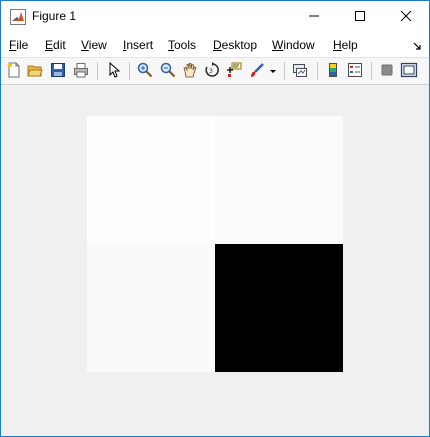 This screenshot has width=430, height=437. What do you see at coordinates (55, 45) in the screenshot?
I see `menu-edit: Edit` at bounding box center [55, 45].